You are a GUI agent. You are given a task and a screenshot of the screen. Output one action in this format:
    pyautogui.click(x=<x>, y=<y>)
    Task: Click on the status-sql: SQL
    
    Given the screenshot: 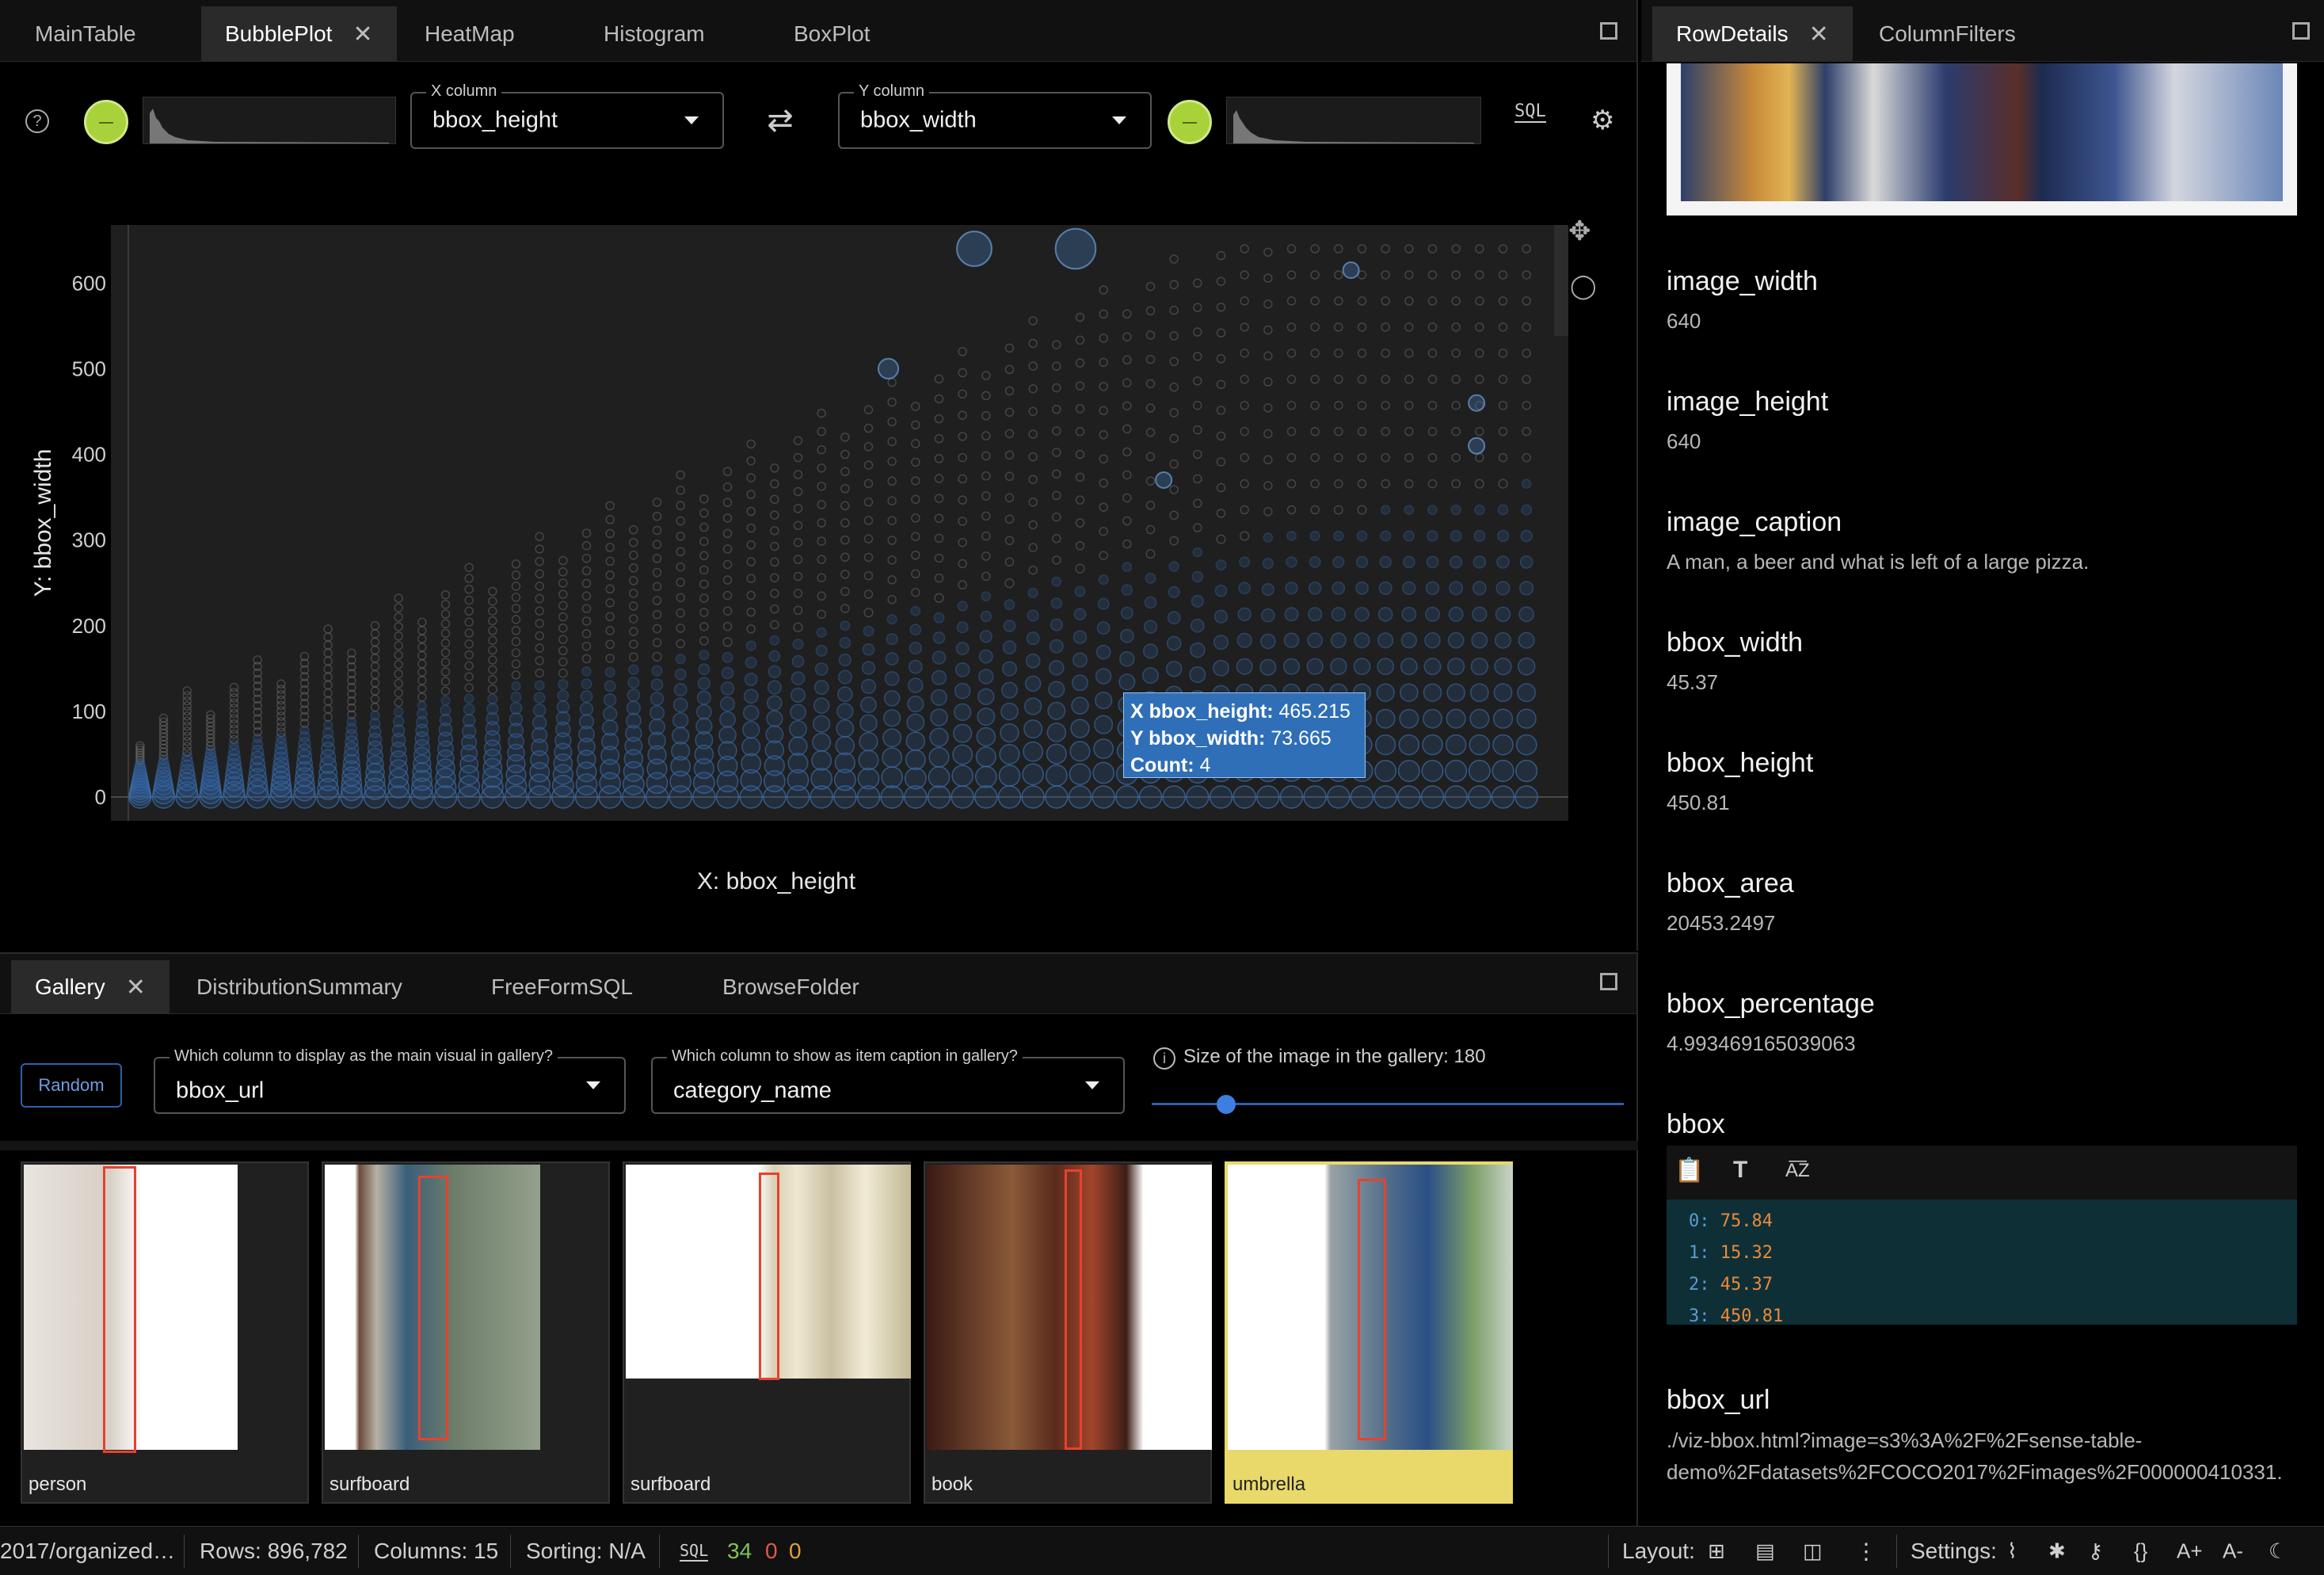 What is the action you would take?
    pyautogui.click(x=695, y=1551)
    